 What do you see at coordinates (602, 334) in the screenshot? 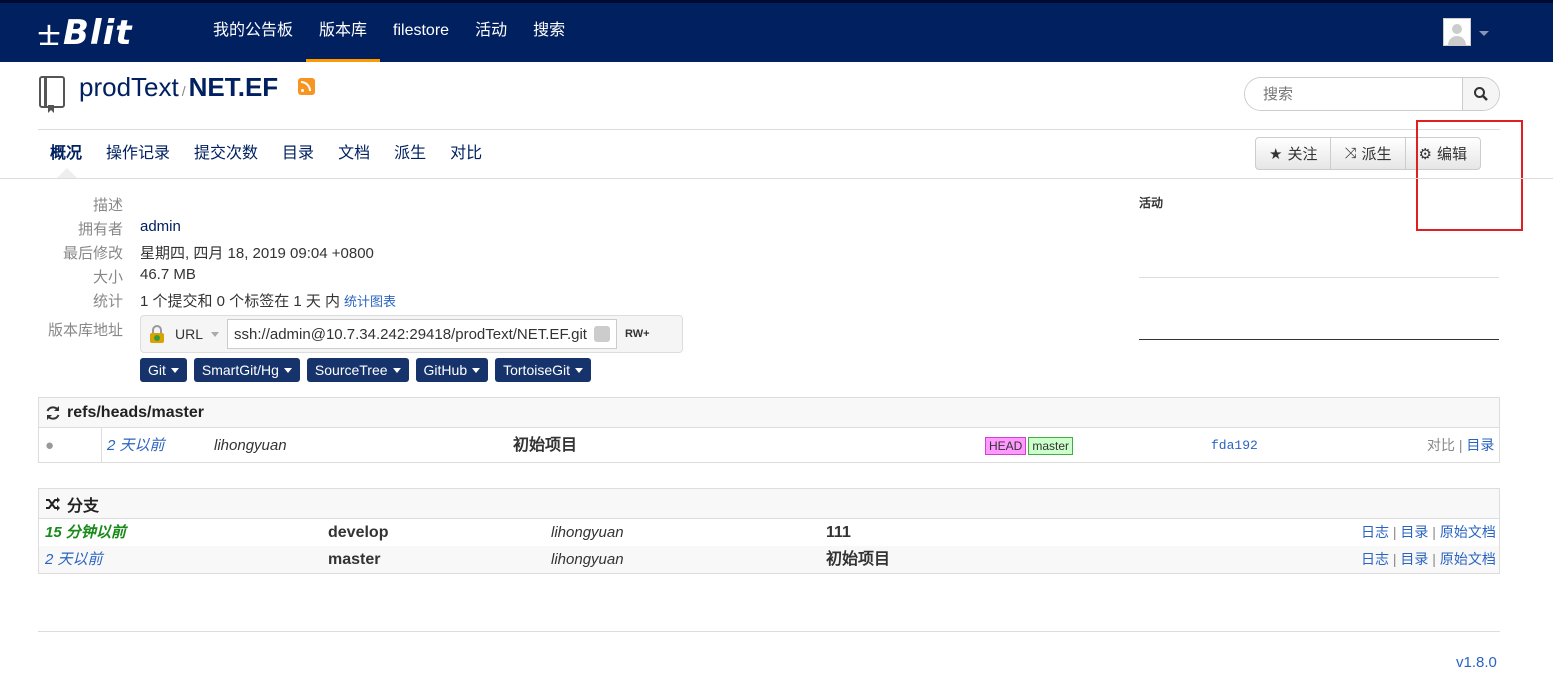
I see `puzzle-icon` at bounding box center [602, 334].